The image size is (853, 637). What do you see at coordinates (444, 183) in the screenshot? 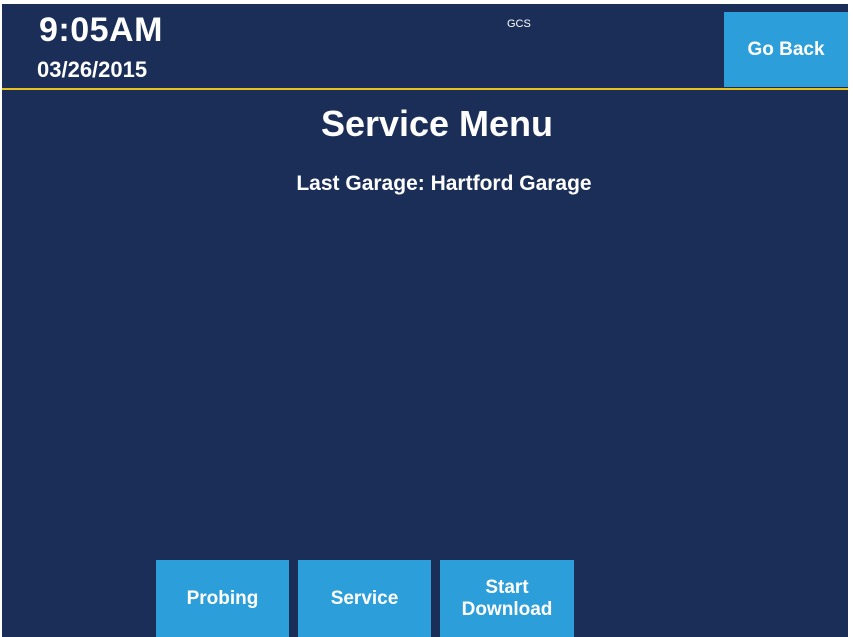
I see `last-garage-label: Last Garage: Hartford Garage` at bounding box center [444, 183].